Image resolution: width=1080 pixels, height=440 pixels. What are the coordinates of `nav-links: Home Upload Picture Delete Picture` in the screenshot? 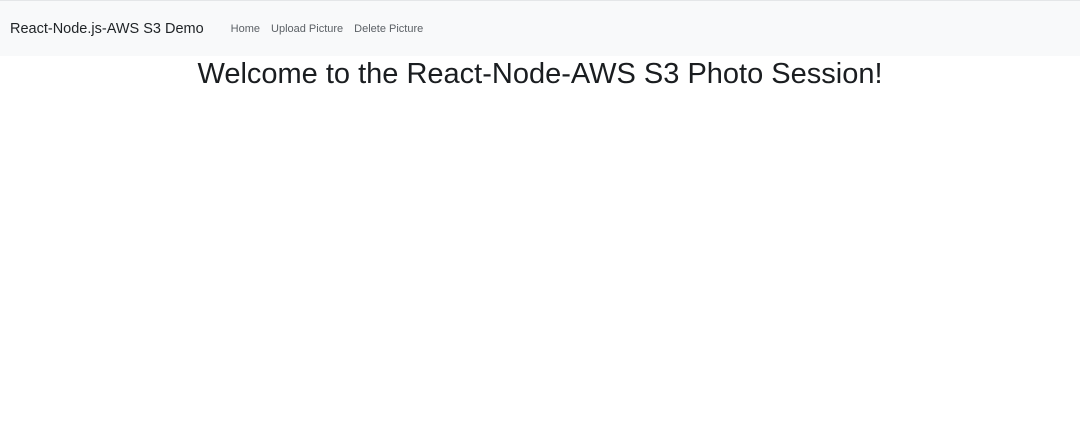 It's located at (333, 29).